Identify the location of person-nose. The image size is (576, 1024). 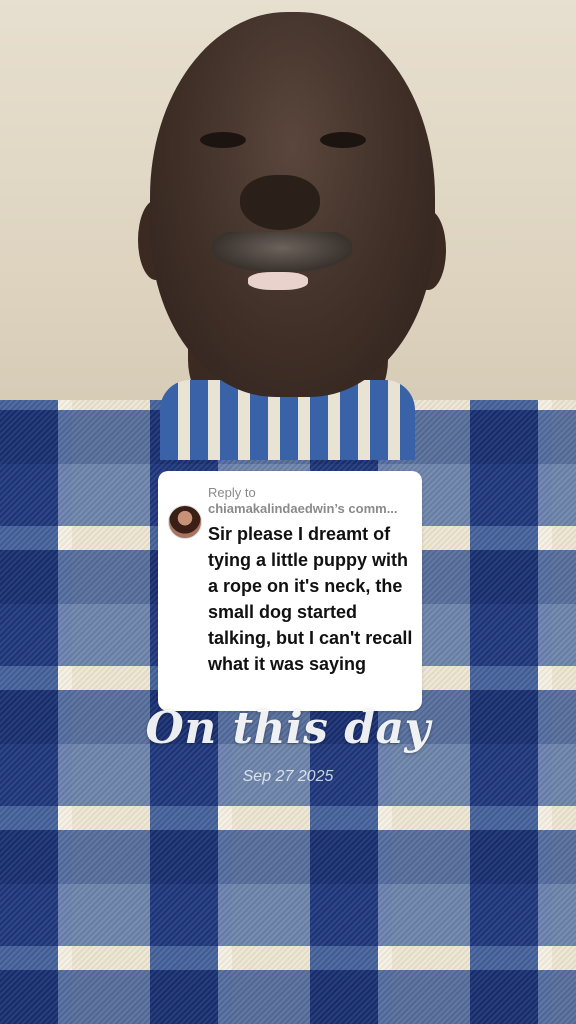
(280, 202).